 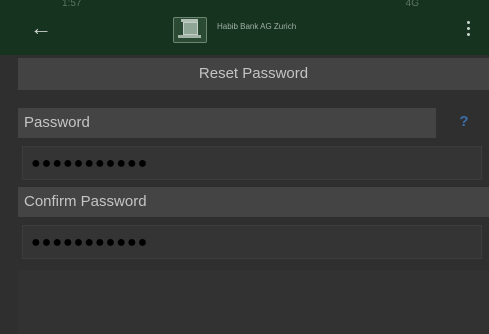 What do you see at coordinates (190, 30) in the screenshot?
I see `bank-logo-icon` at bounding box center [190, 30].